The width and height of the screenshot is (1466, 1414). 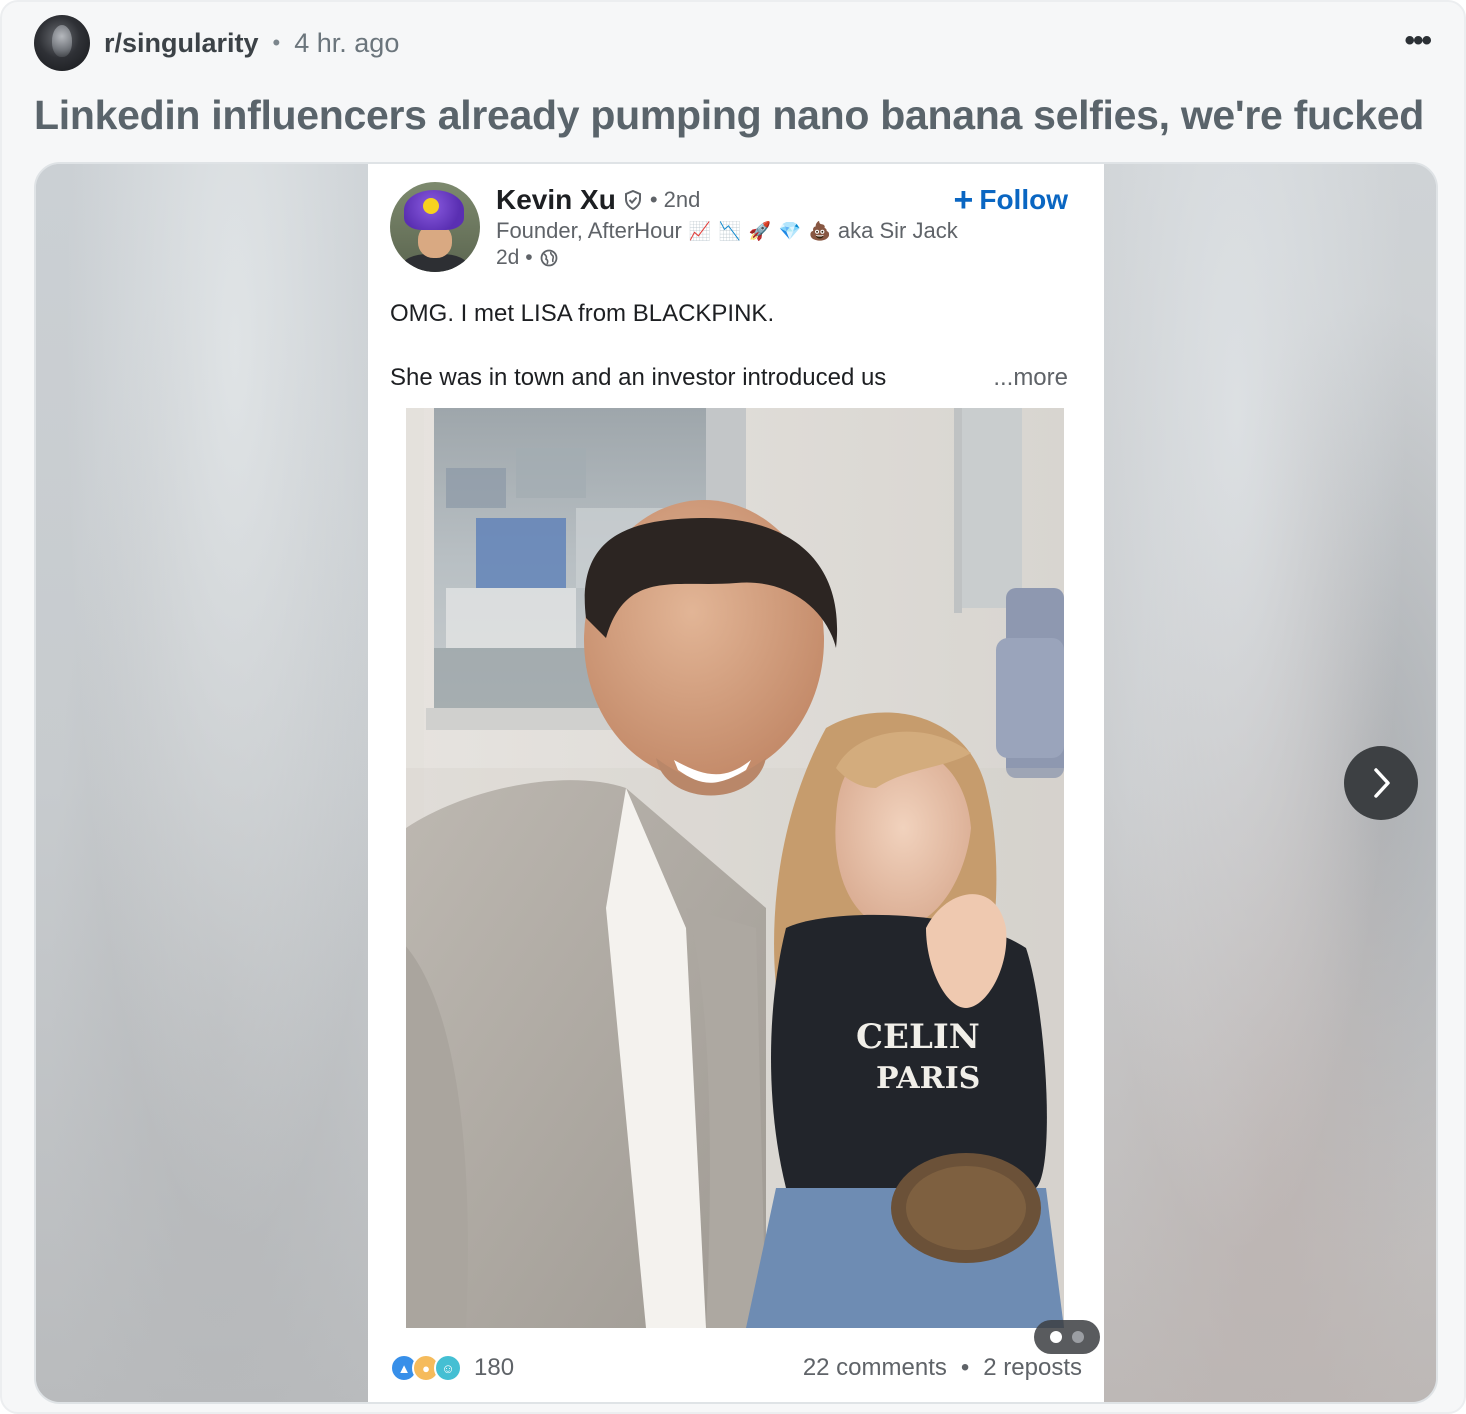 I want to click on connection-degree: • 2nd, so click(x=675, y=199).